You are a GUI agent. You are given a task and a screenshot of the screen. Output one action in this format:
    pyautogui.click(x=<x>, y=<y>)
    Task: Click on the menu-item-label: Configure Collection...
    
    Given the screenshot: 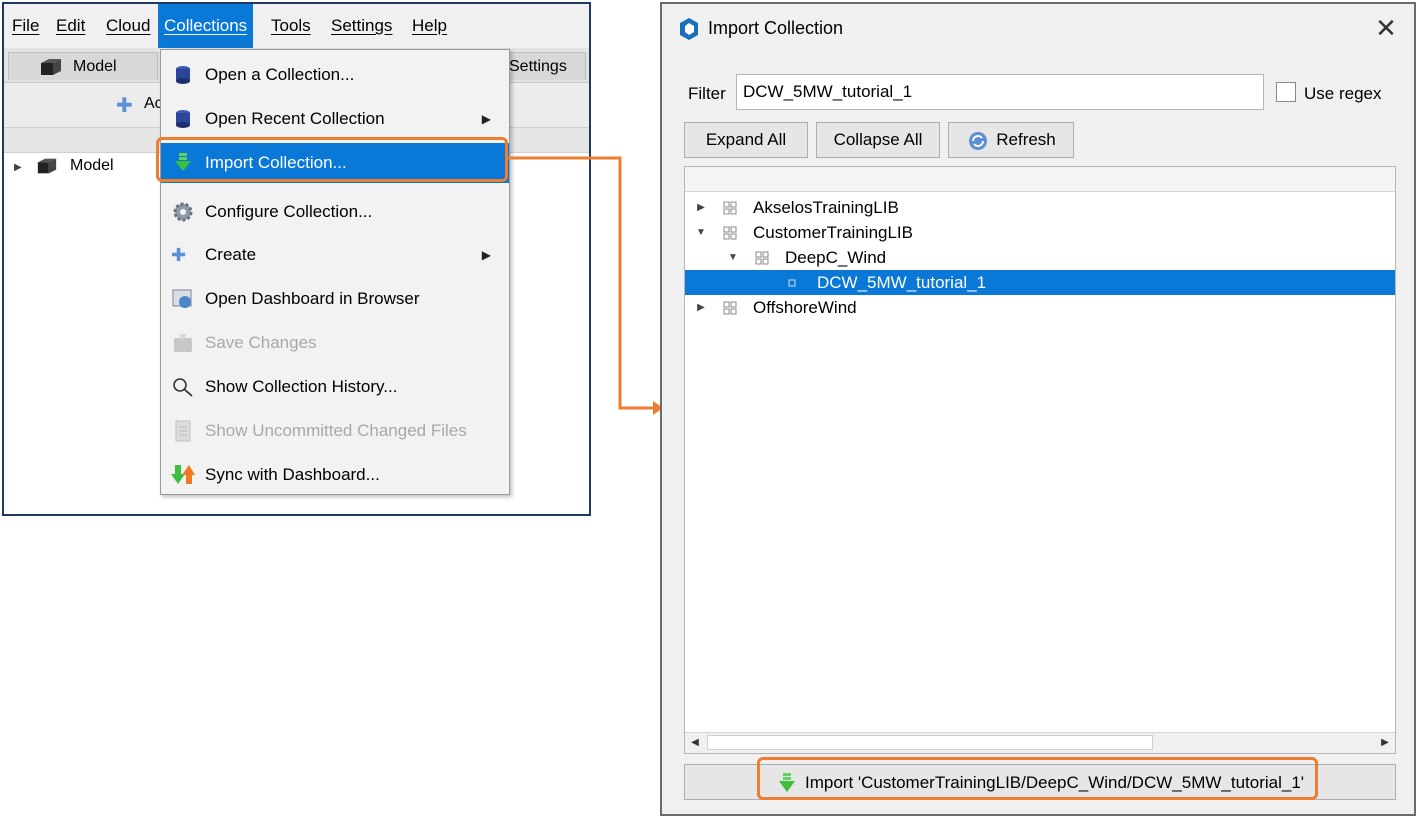 What is the action you would take?
    pyautogui.click(x=289, y=211)
    